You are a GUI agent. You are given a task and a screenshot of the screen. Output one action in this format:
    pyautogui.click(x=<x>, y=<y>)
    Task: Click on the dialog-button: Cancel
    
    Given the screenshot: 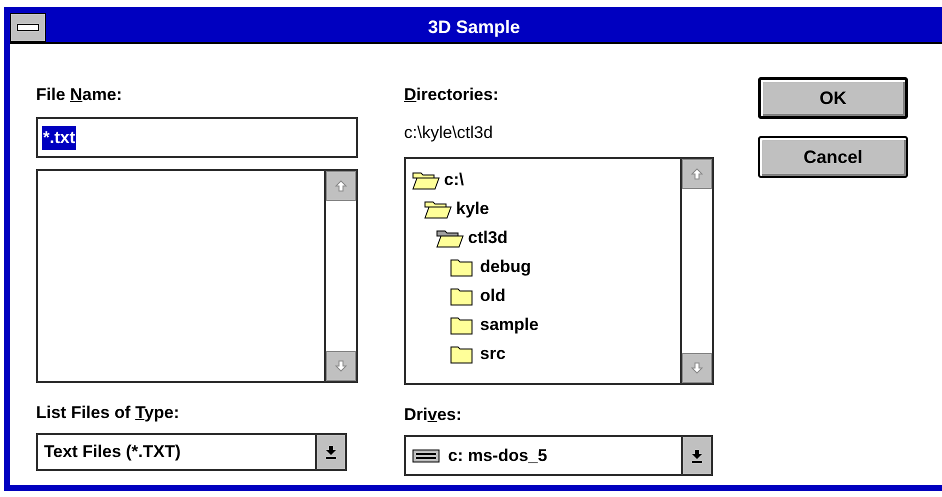 What is the action you would take?
    pyautogui.click(x=833, y=157)
    